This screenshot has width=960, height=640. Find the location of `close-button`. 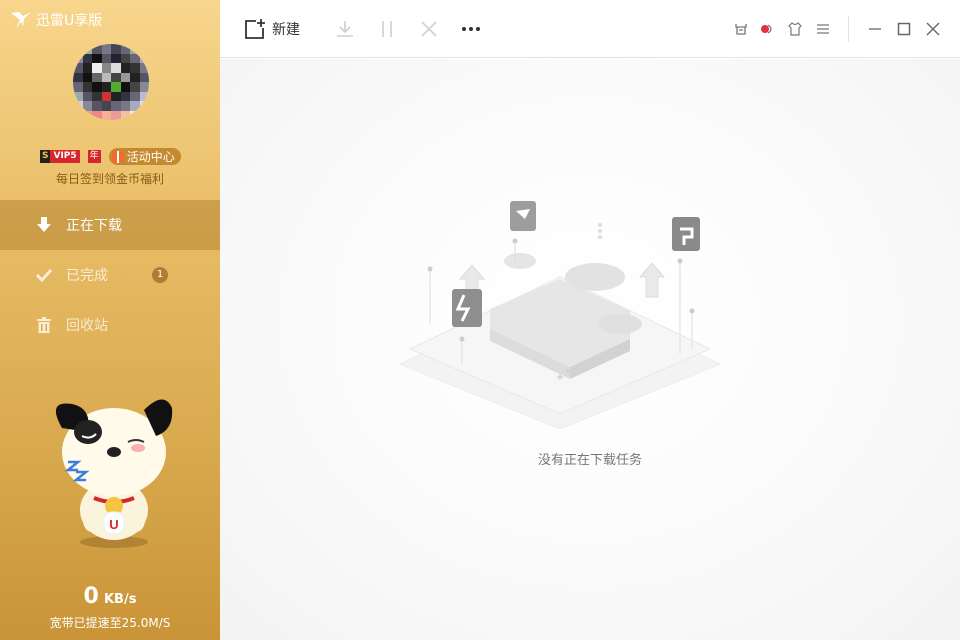

close-button is located at coordinates (933, 29).